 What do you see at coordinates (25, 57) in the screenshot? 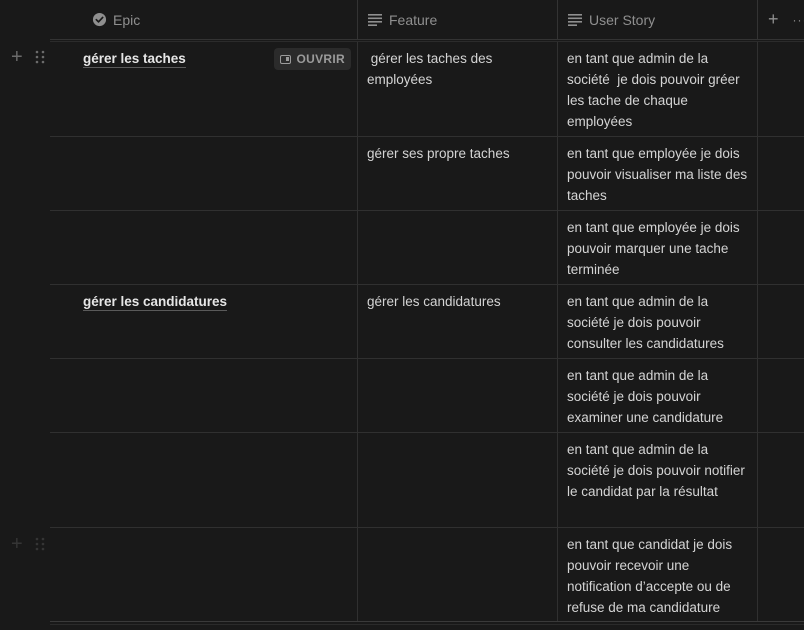
I see `row-gutter-1: +` at bounding box center [25, 57].